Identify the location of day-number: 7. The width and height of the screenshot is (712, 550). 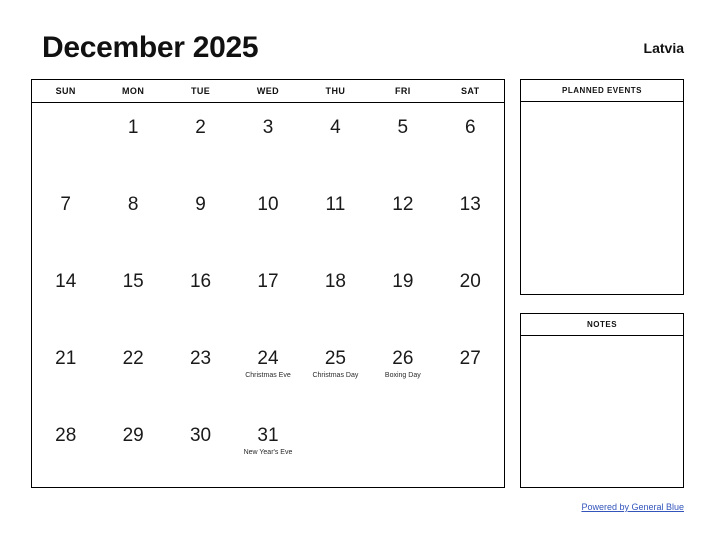
(65, 204).